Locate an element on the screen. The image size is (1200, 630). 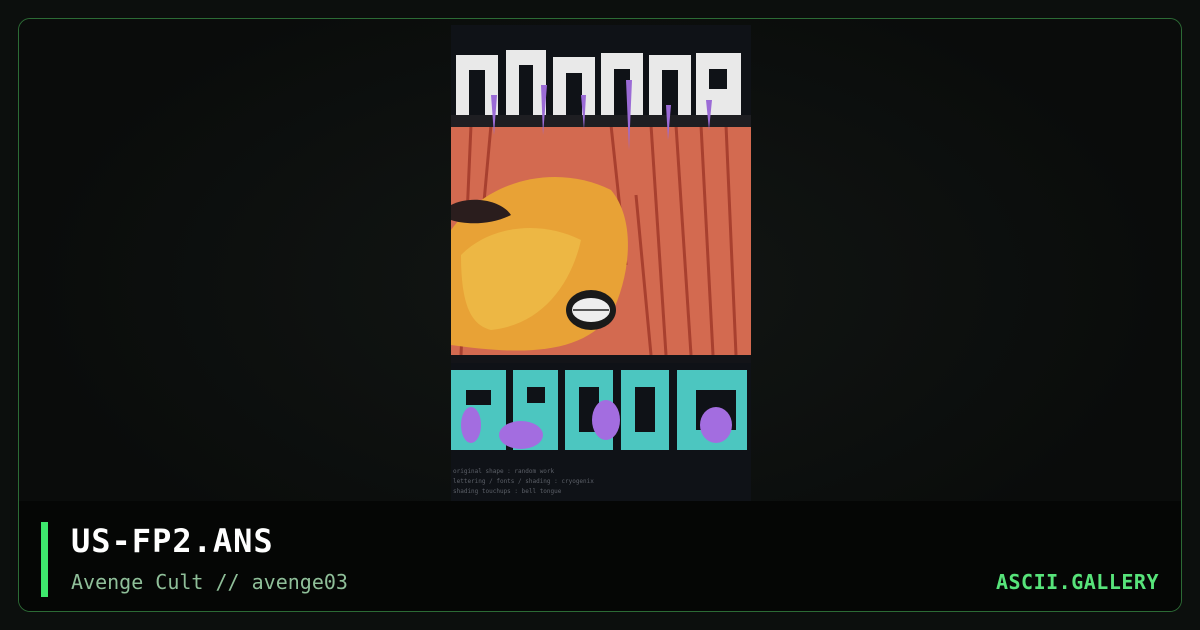
artwork-byline: Avenge Cult // avenge03 is located at coordinates (209, 582).